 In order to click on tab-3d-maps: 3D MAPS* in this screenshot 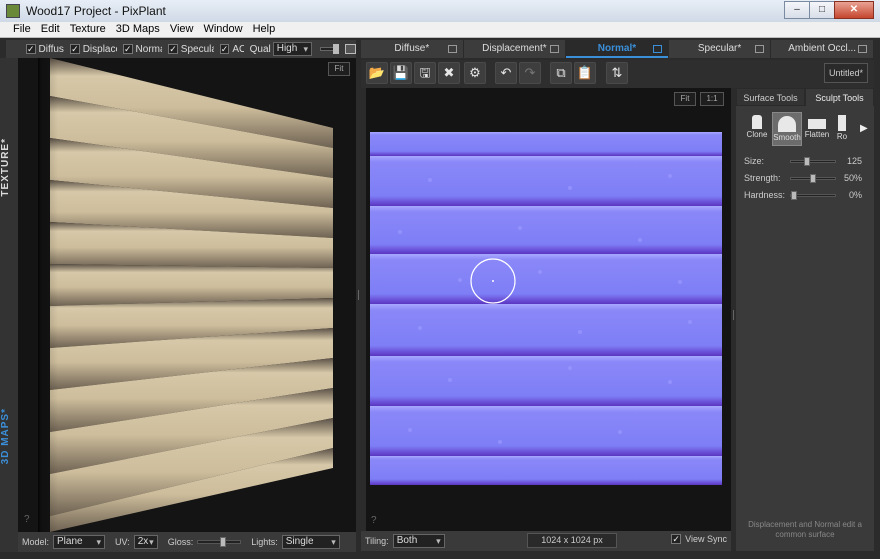, I will do `click(9, 436)`.